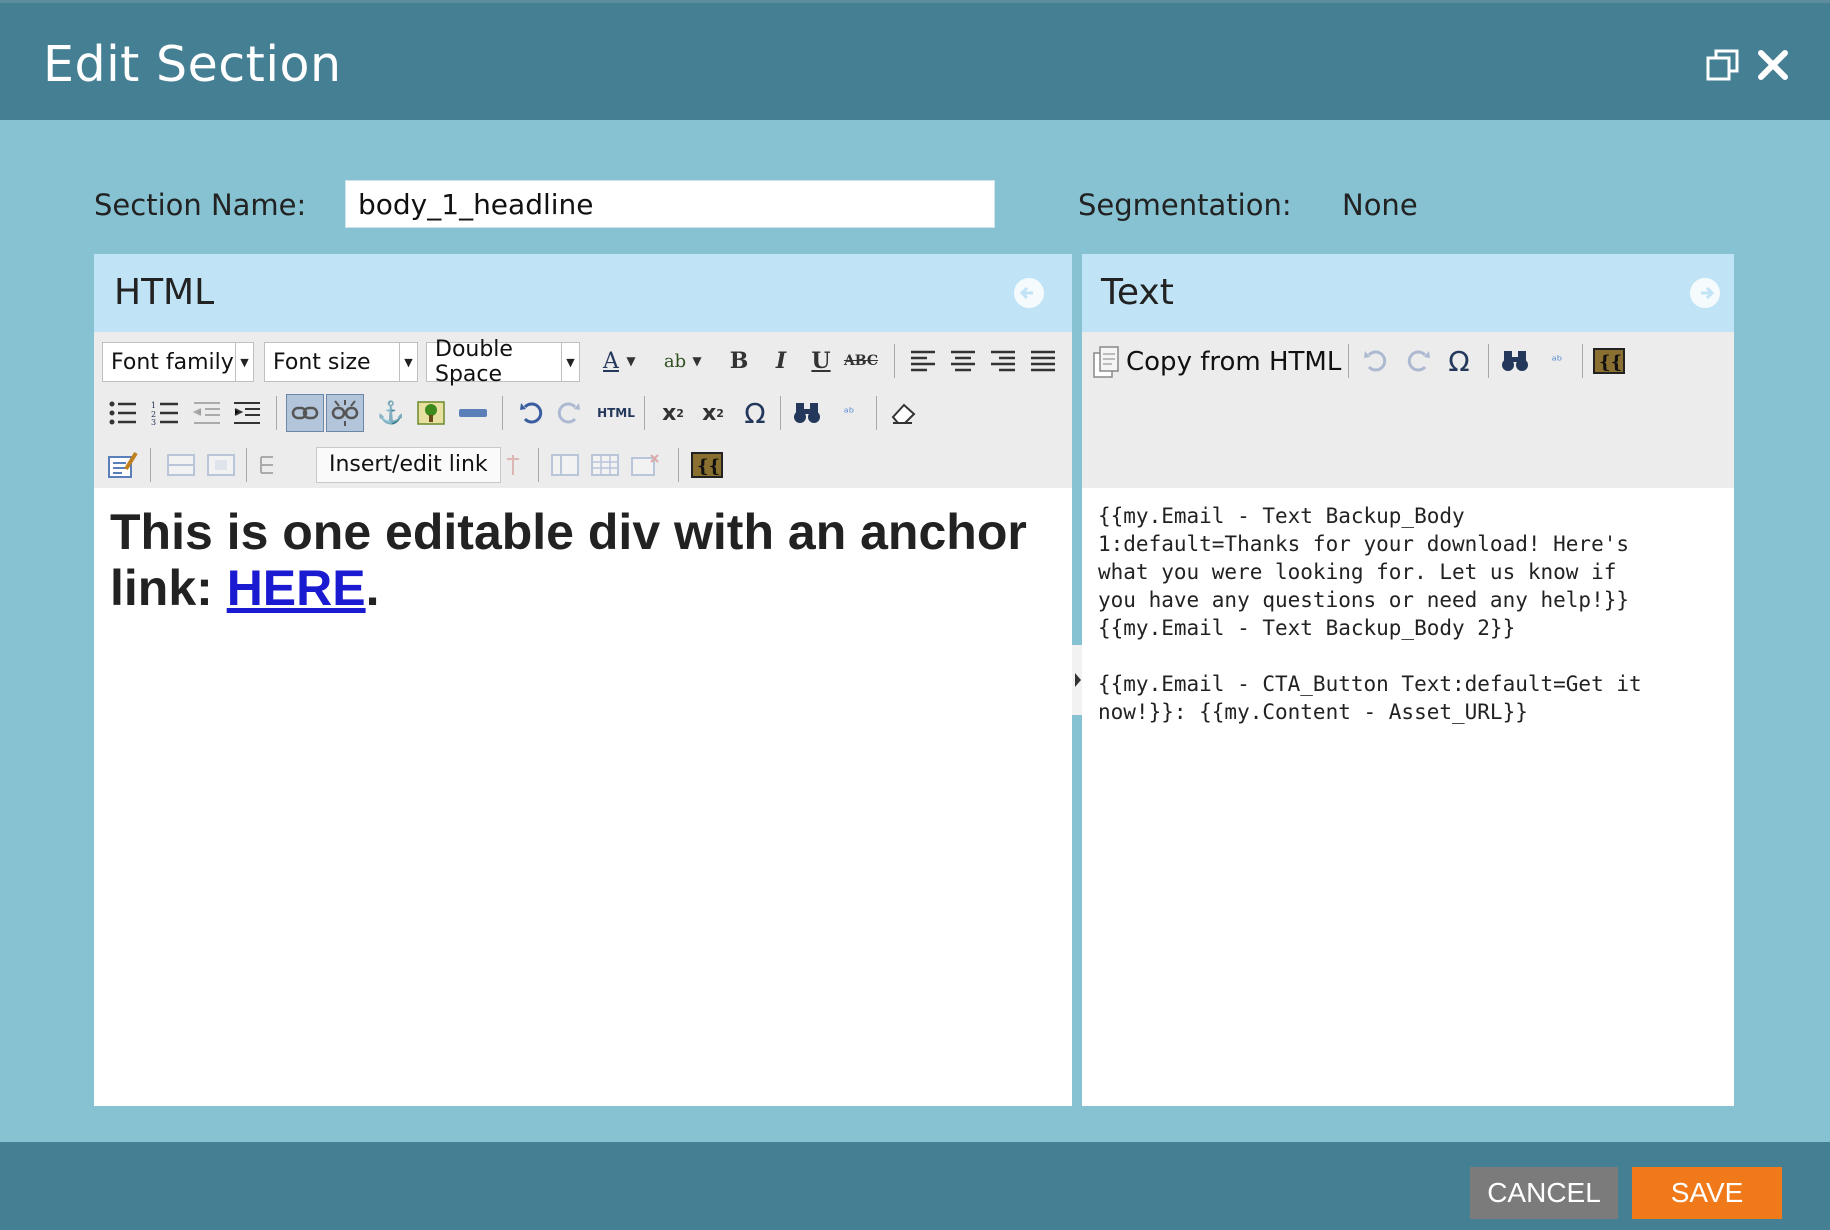  I want to click on insert-link-icon, so click(305, 413).